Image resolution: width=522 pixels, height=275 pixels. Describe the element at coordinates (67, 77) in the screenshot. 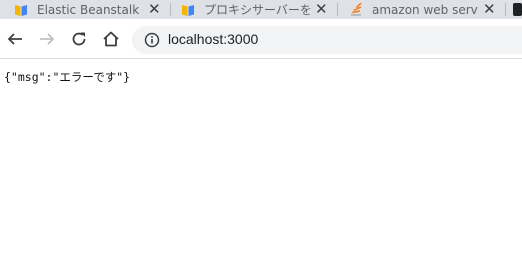

I see `json-response-text: {"msg":"エラーです"}` at that location.